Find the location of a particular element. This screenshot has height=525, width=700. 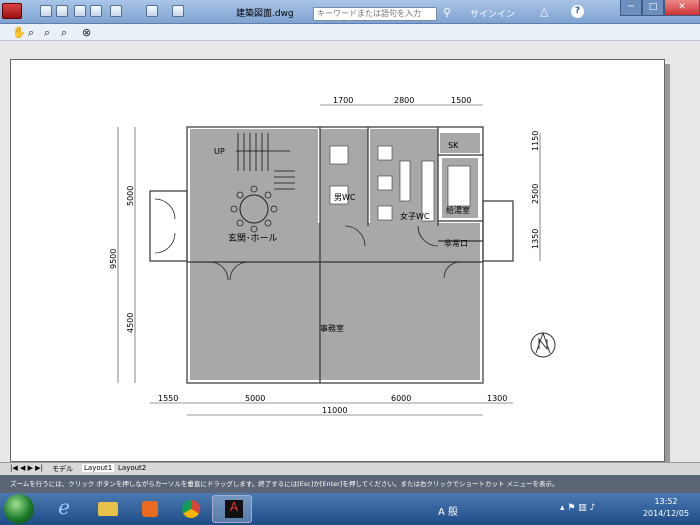

dim-total-width: 11000 is located at coordinates (334, 410).